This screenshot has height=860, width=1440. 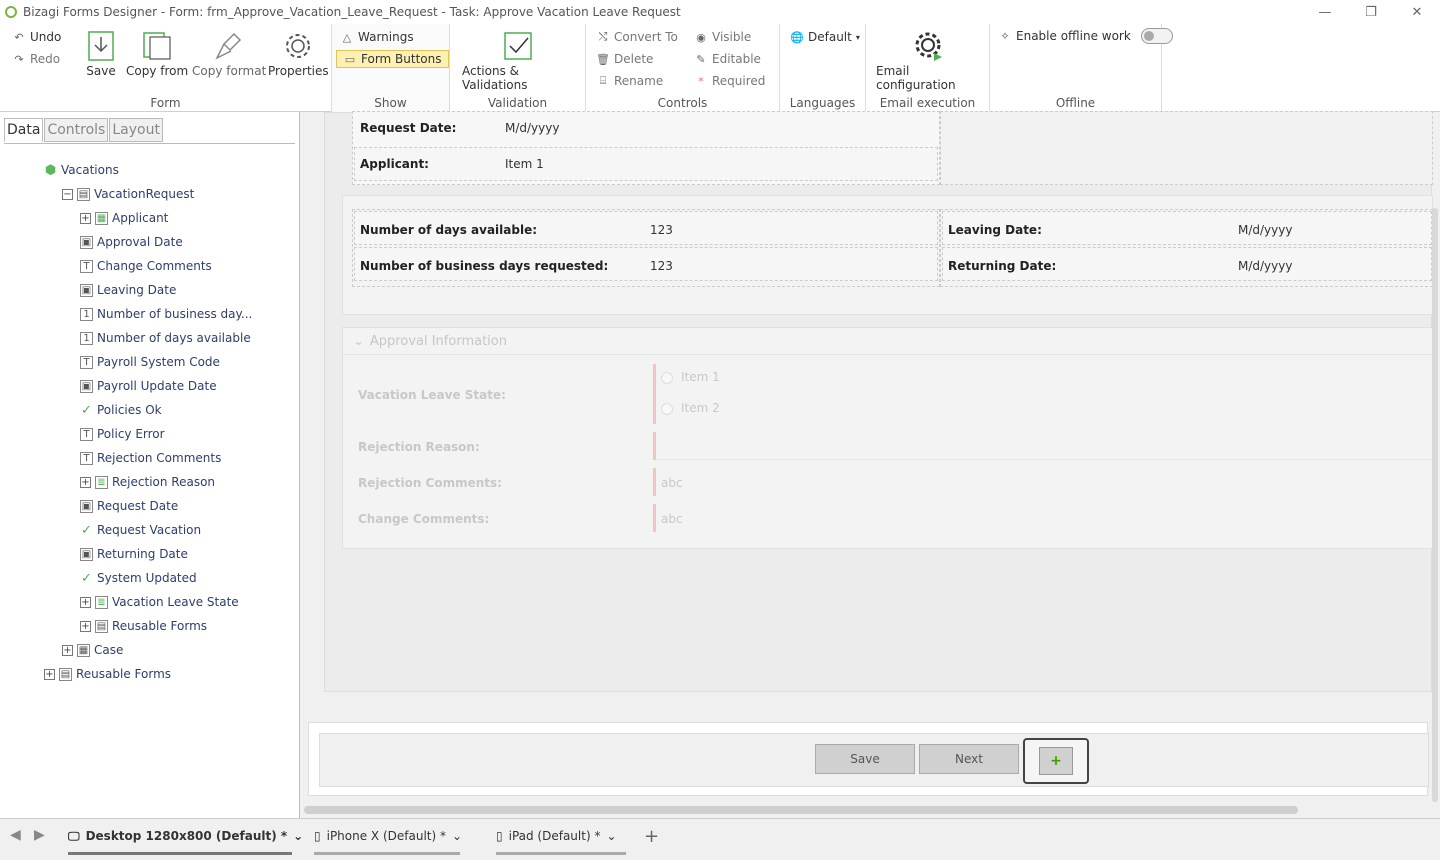 What do you see at coordinates (122, 434) in the screenshot?
I see `tree-node-policy-error: T Policy Error` at bounding box center [122, 434].